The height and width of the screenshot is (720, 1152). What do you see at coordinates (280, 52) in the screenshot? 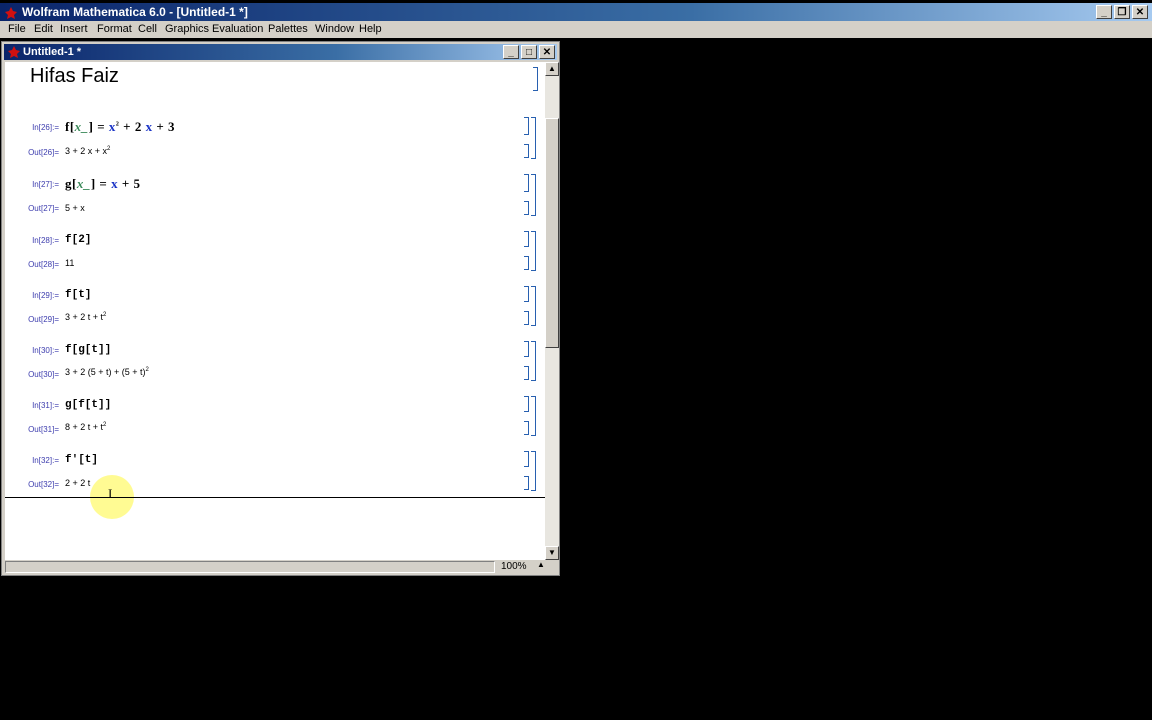
I see `notebook-title-bar: Untitled-1 * _ □ ✕` at bounding box center [280, 52].